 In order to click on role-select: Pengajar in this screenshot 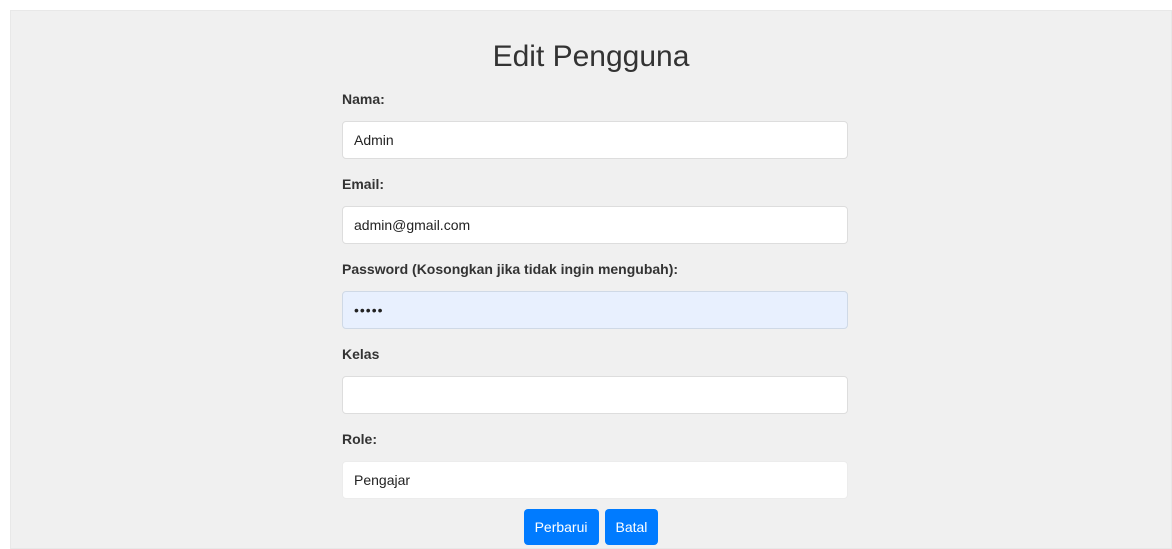, I will do `click(595, 480)`.